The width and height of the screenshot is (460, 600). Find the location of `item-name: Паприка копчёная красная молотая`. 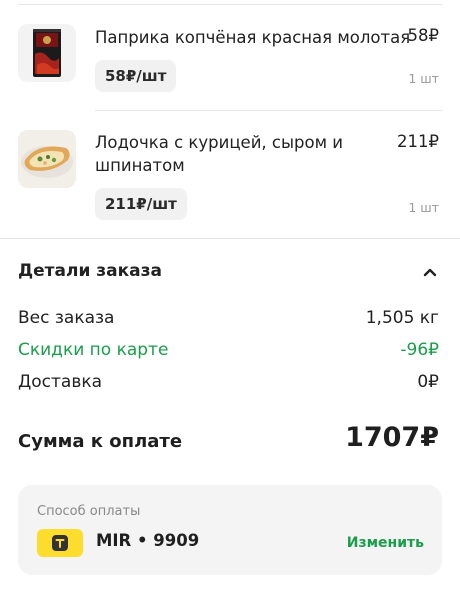

item-name: Паприка копчёная красная молотая is located at coordinates (252, 37).